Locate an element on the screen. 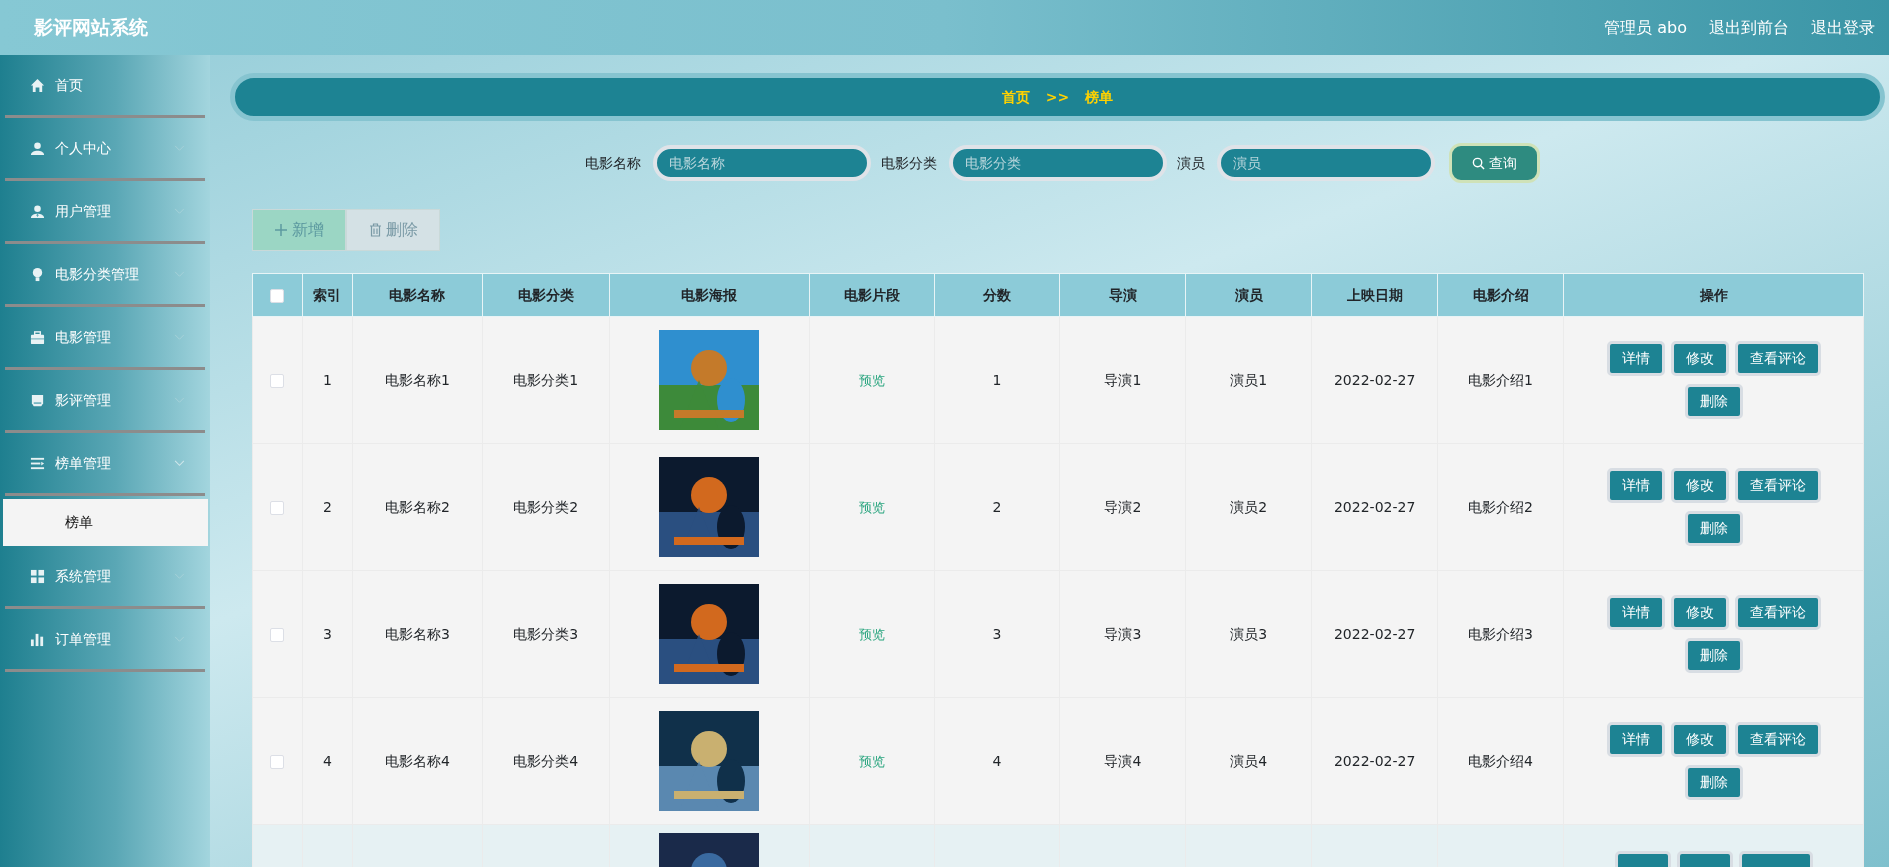 Image resolution: width=1889 pixels, height=867 pixels. table-cell: 电影介绍4 is located at coordinates (1500, 760).